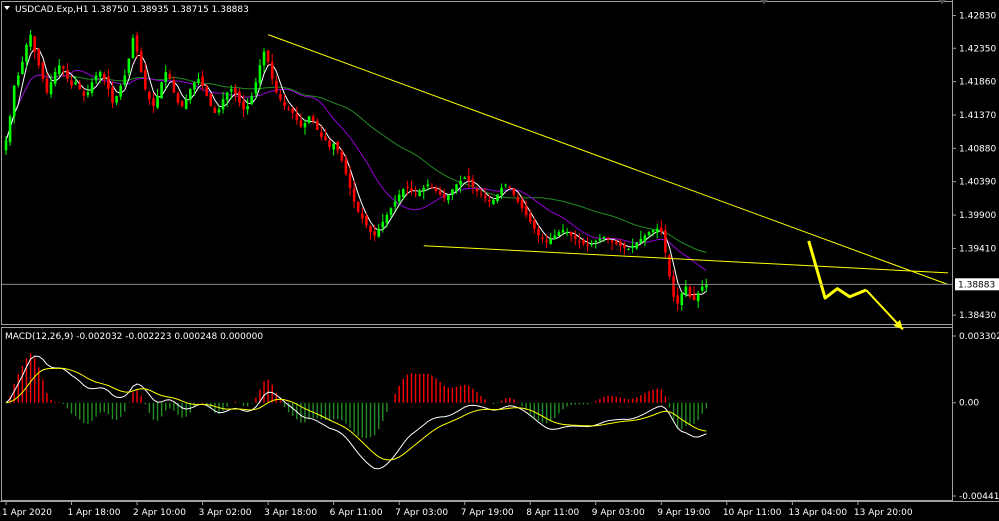 This screenshot has width=999, height=521. Describe the element at coordinates (94, 513) in the screenshot. I see `time-tick-label: 1 Apr 18:00` at that location.